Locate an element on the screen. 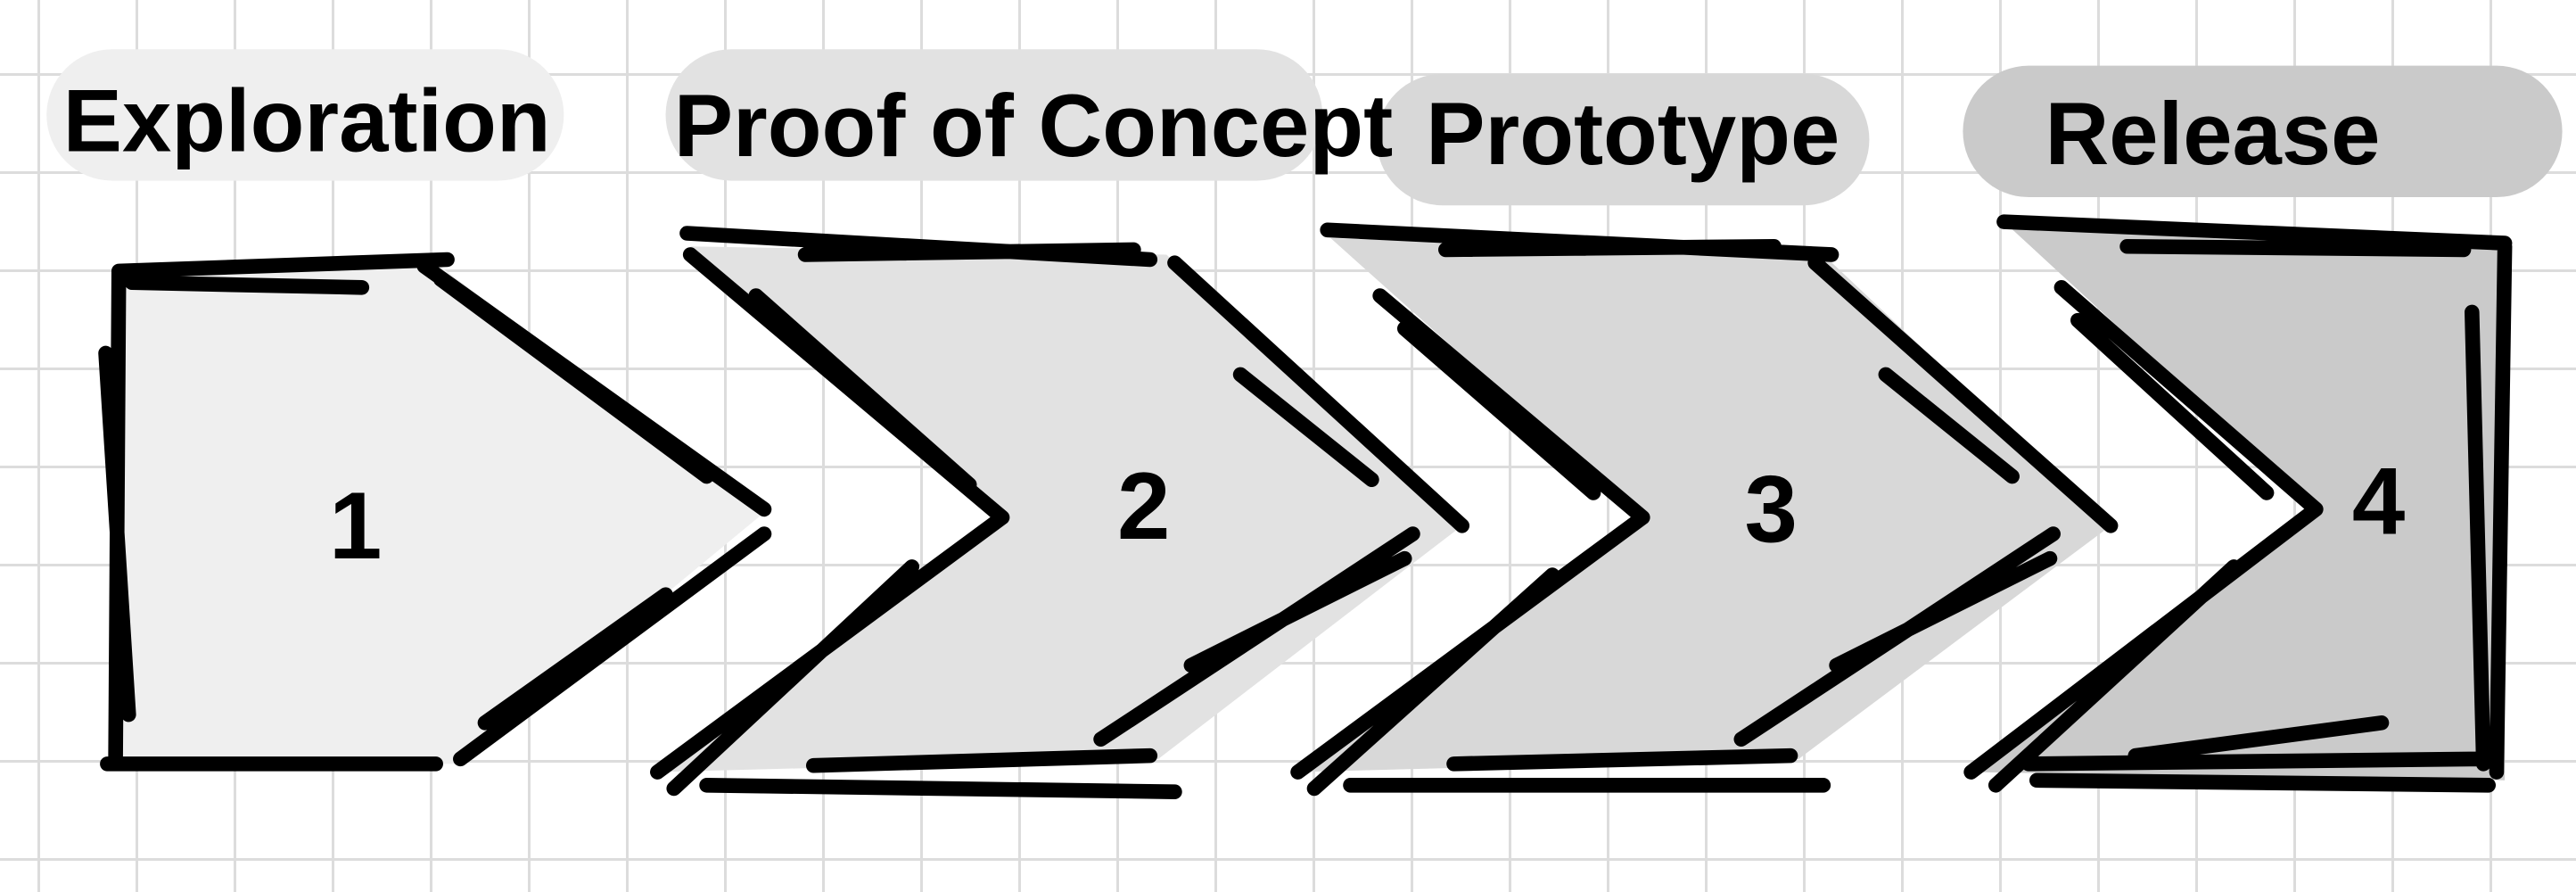 Image resolution: width=2576 pixels, height=892 pixels. stage-label-4: Release is located at coordinates (2212, 134).